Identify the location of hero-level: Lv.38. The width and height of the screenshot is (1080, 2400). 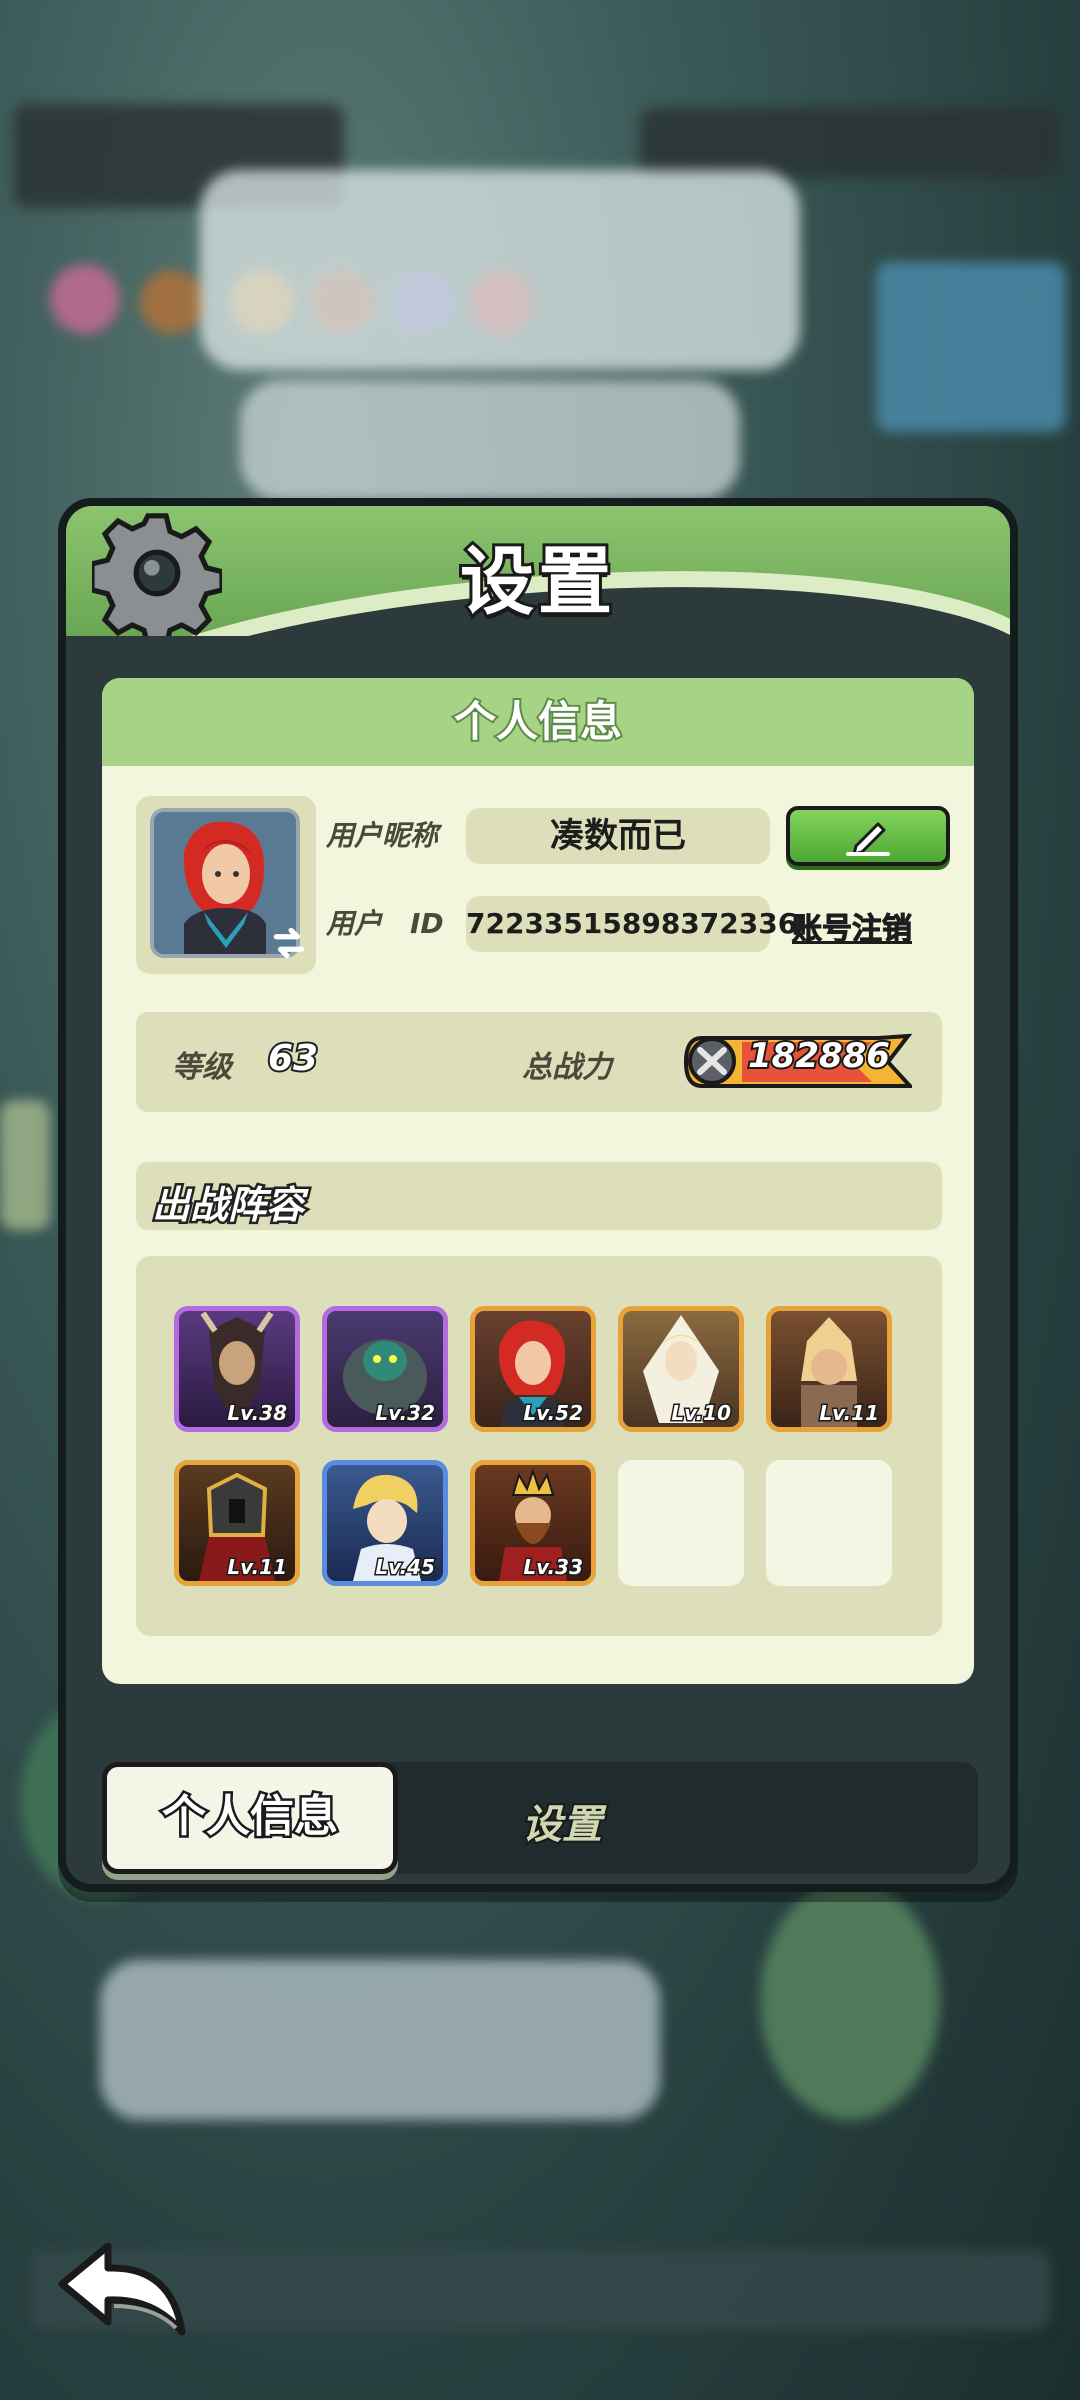
(257, 1413).